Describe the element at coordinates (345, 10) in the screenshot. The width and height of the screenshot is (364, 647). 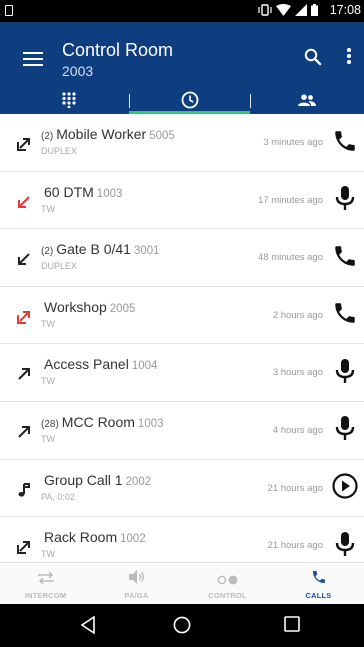
I see `status-time: 17:08` at that location.